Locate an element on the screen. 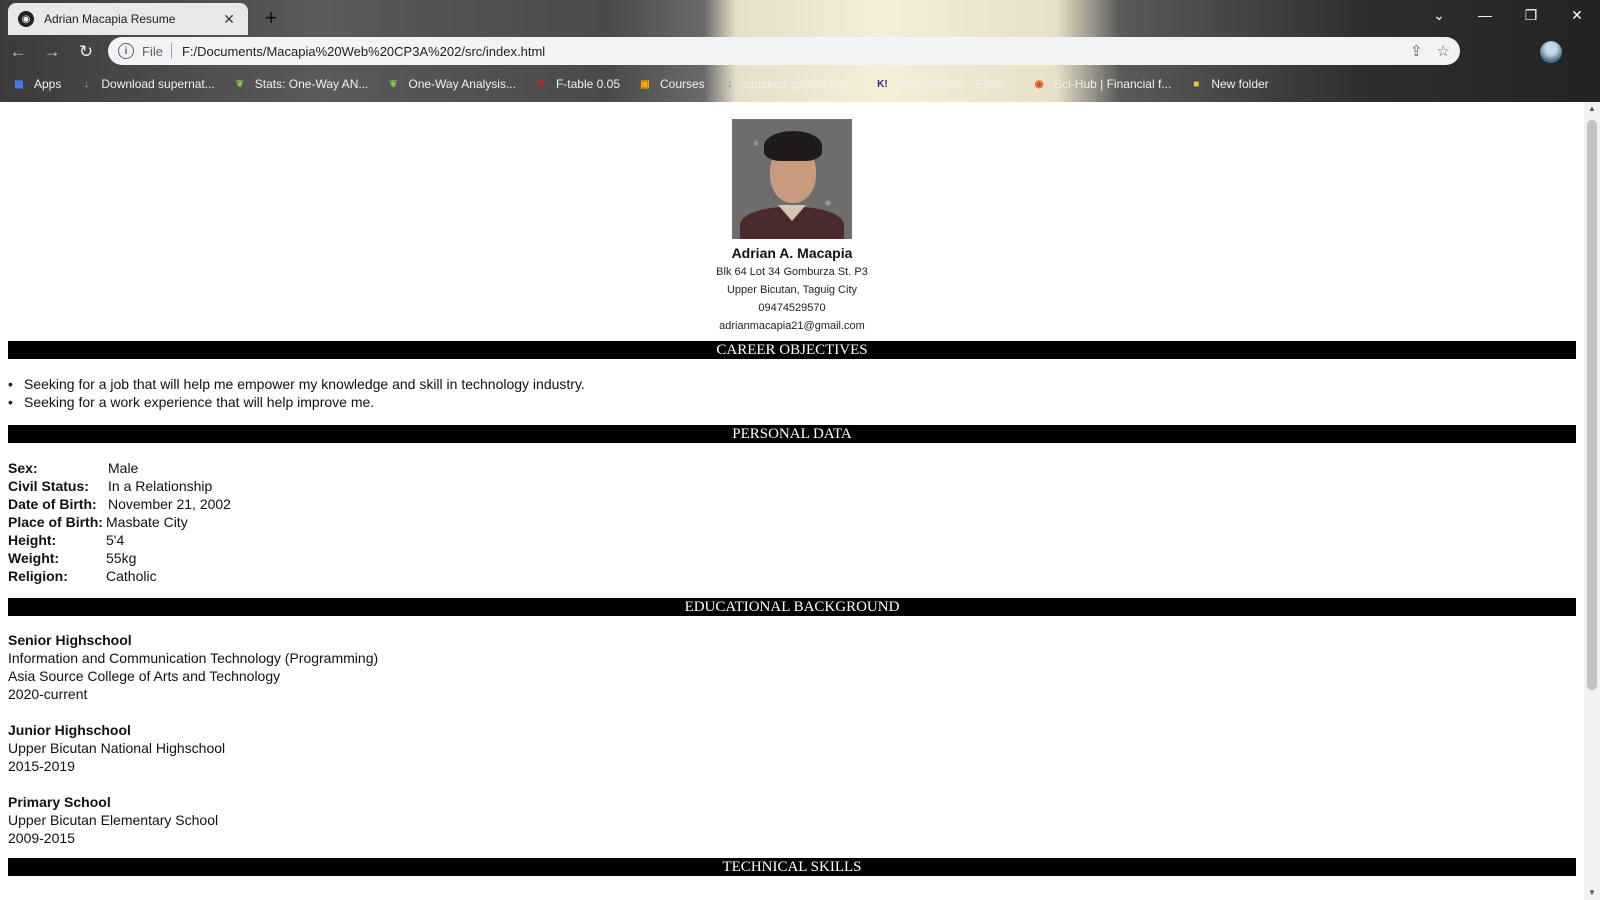  bookmark-label: F-table 0.05 is located at coordinates (587, 84).